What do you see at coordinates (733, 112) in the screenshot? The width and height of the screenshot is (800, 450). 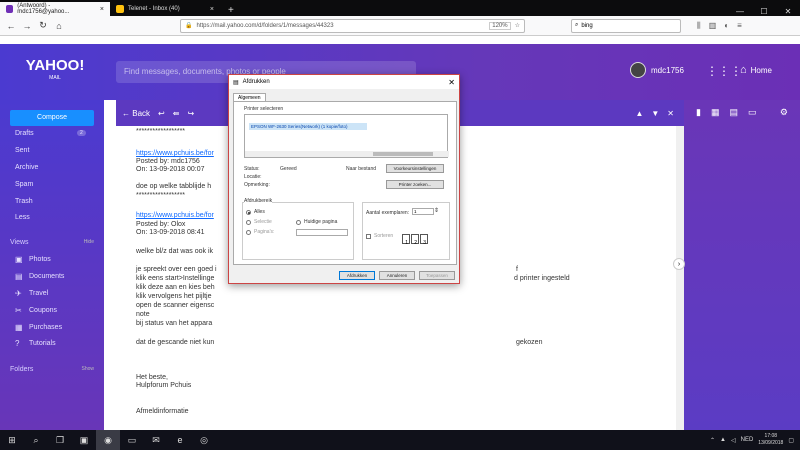 I see `notepad-icon: ▤` at bounding box center [733, 112].